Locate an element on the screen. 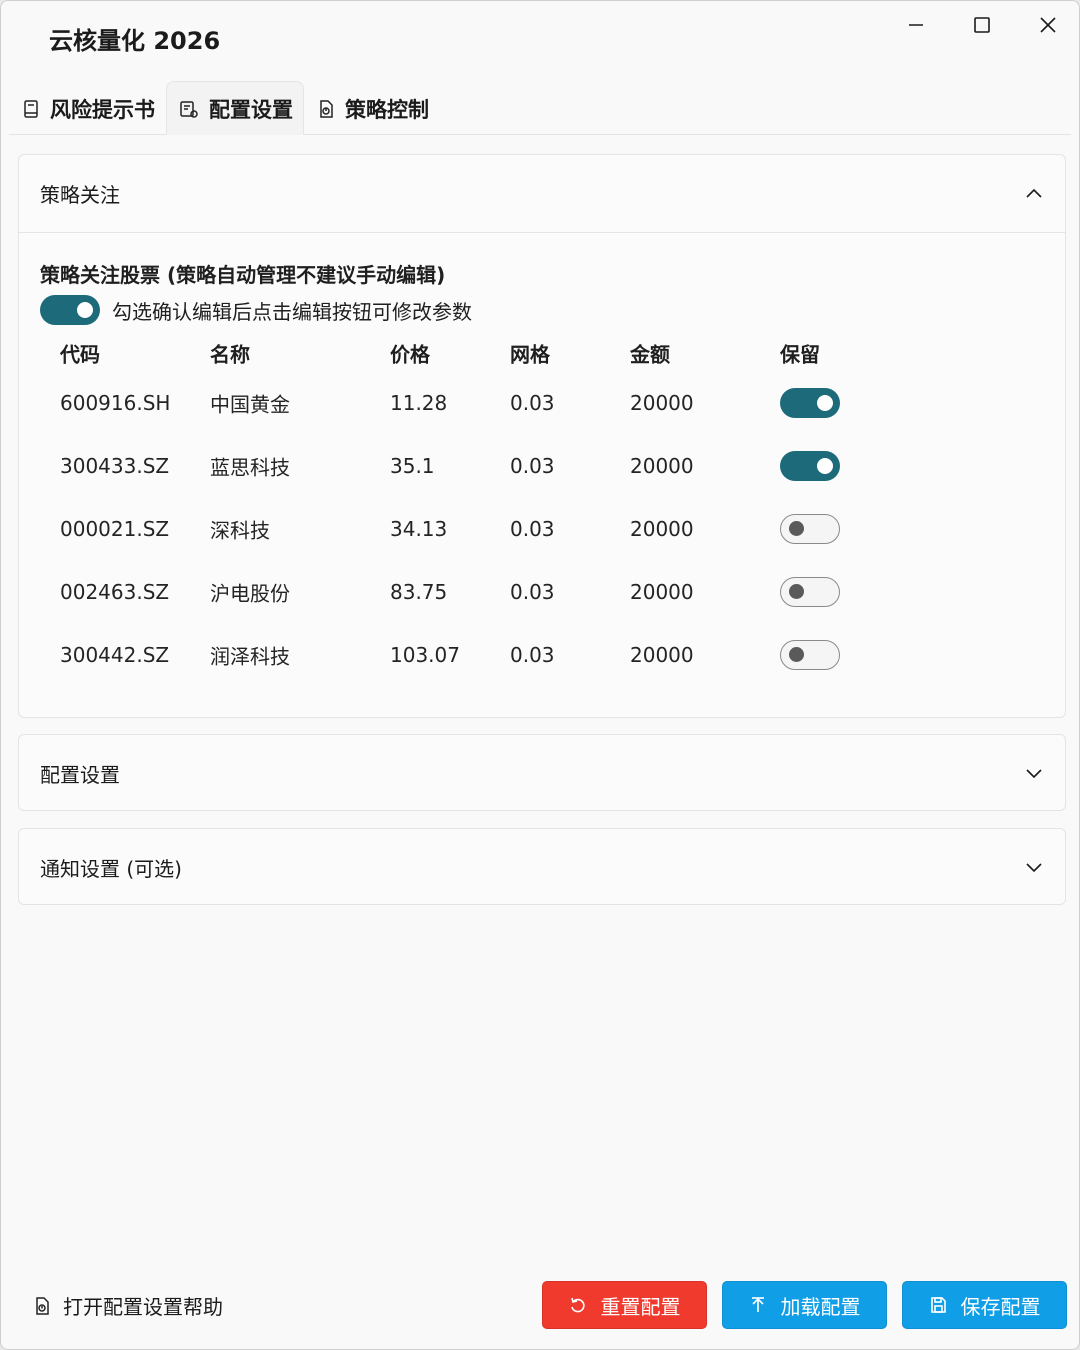 The image size is (1080, 1350). document-icon is located at coordinates (31, 108).